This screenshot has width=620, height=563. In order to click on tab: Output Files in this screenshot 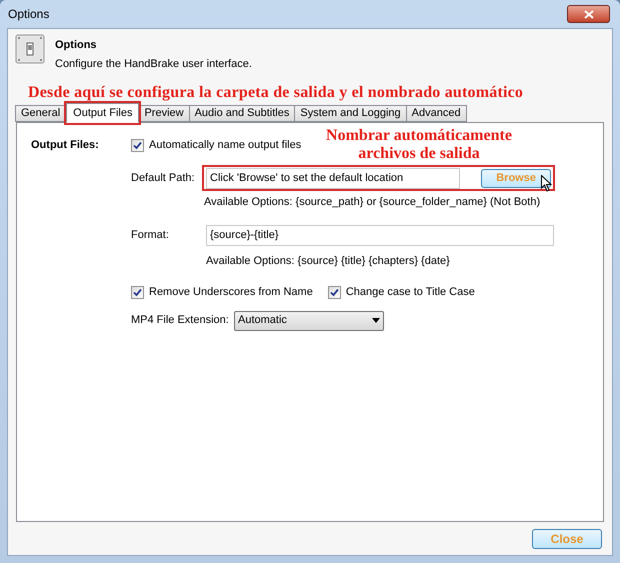, I will do `click(103, 113)`.